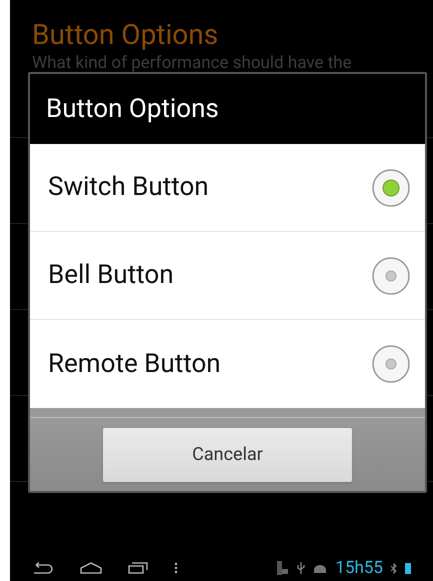  I want to click on home-icon, so click(91, 568).